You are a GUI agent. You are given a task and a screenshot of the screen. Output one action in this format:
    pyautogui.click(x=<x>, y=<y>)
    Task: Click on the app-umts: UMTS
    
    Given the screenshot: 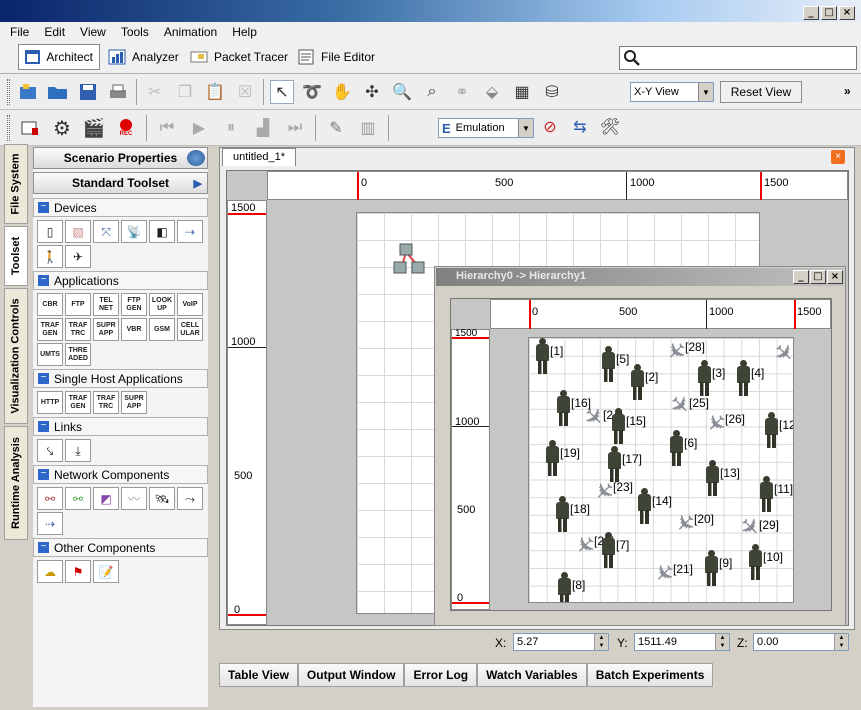 What is the action you would take?
    pyautogui.click(x=50, y=354)
    